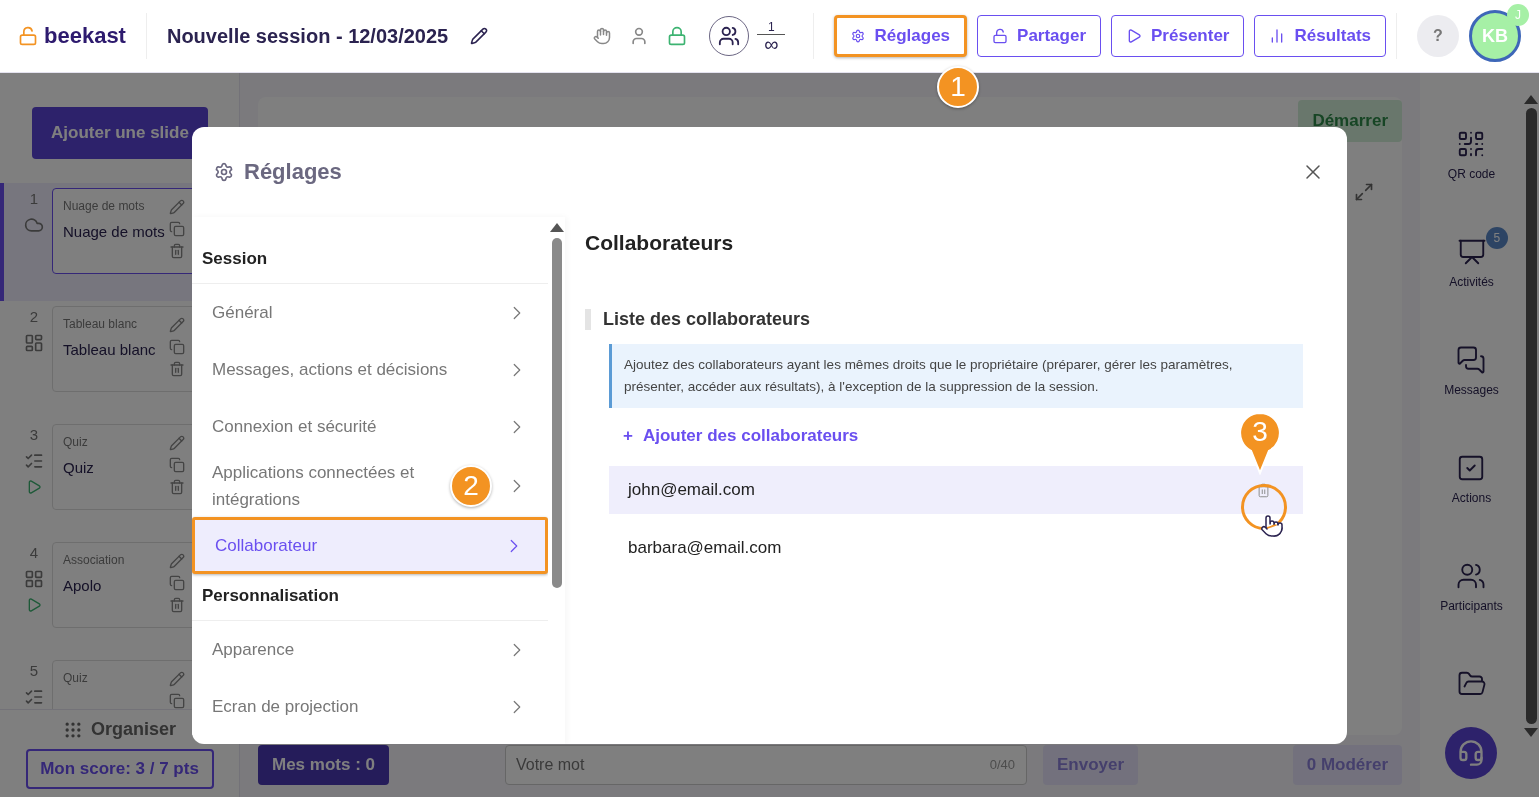 The width and height of the screenshot is (1539, 797). What do you see at coordinates (34, 434) in the screenshot?
I see `slide-number: 3` at bounding box center [34, 434].